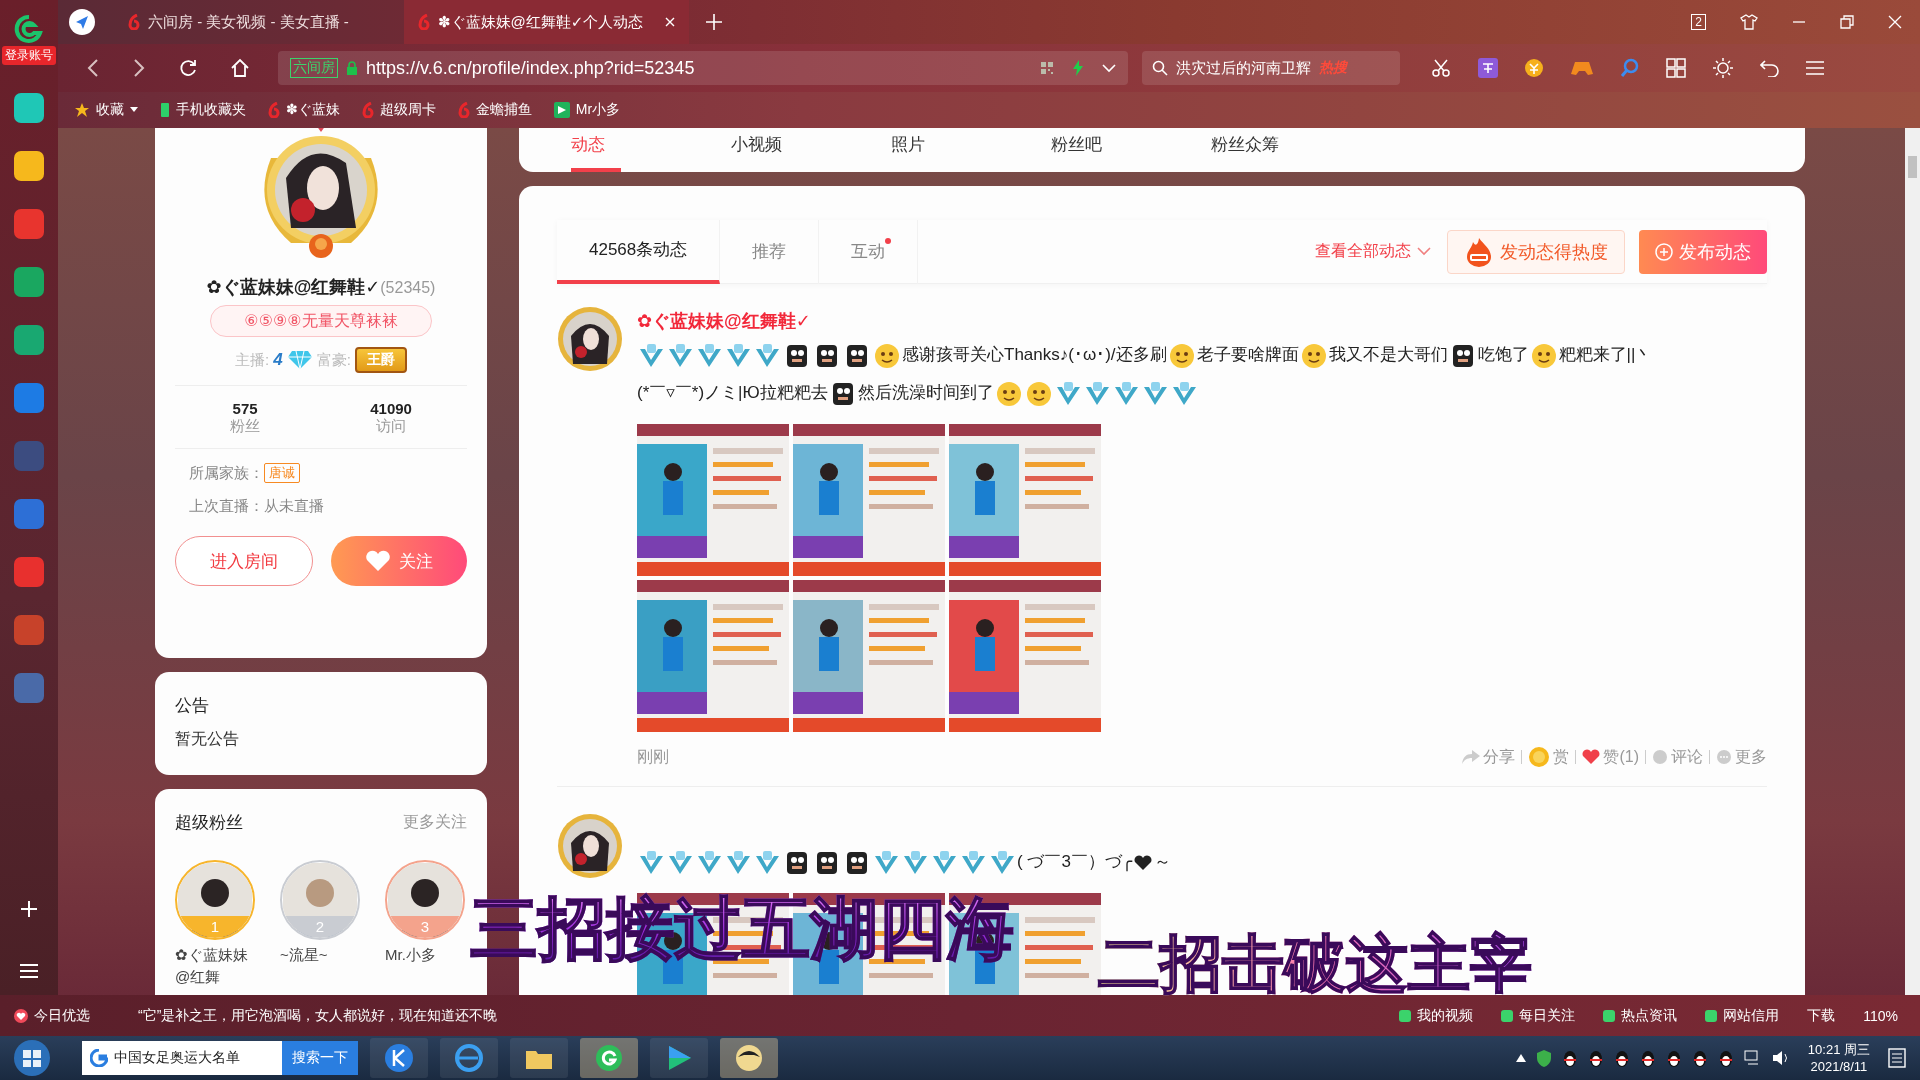 This screenshot has height=1080, width=1920. Describe the element at coordinates (1749, 22) in the screenshot. I see `shirt-icon` at that location.